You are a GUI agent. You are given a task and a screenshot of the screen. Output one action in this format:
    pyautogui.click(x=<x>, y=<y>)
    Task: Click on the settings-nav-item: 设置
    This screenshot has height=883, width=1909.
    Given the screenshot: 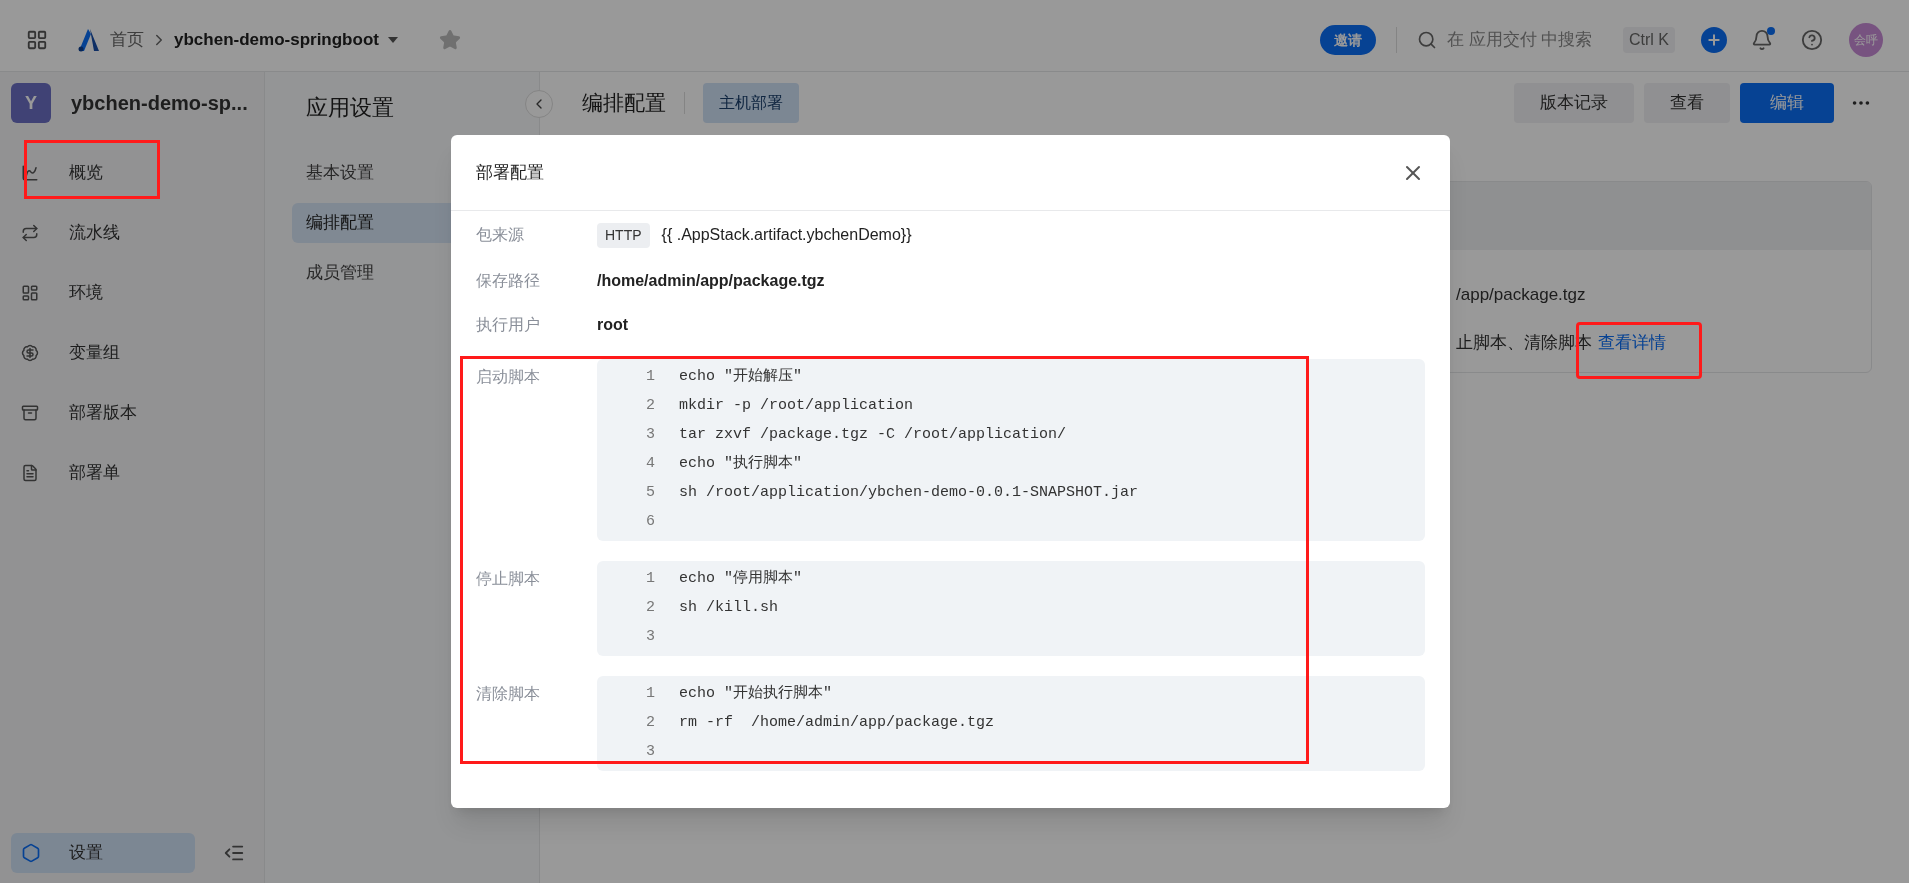 What is the action you would take?
    pyautogui.click(x=103, y=853)
    